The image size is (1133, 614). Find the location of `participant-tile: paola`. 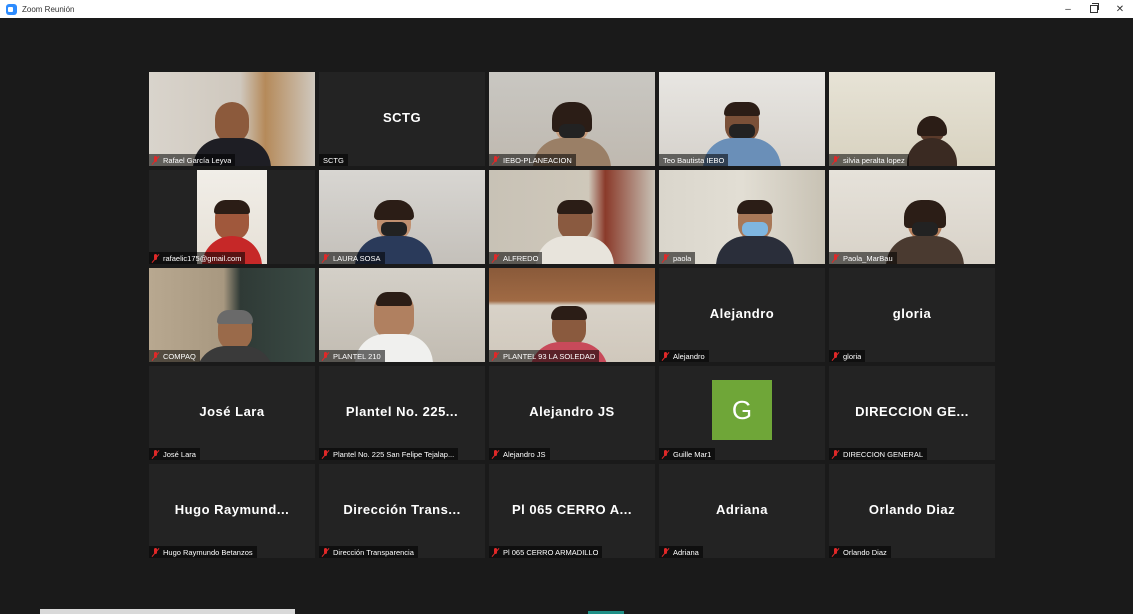

participant-tile: paola is located at coordinates (742, 217).